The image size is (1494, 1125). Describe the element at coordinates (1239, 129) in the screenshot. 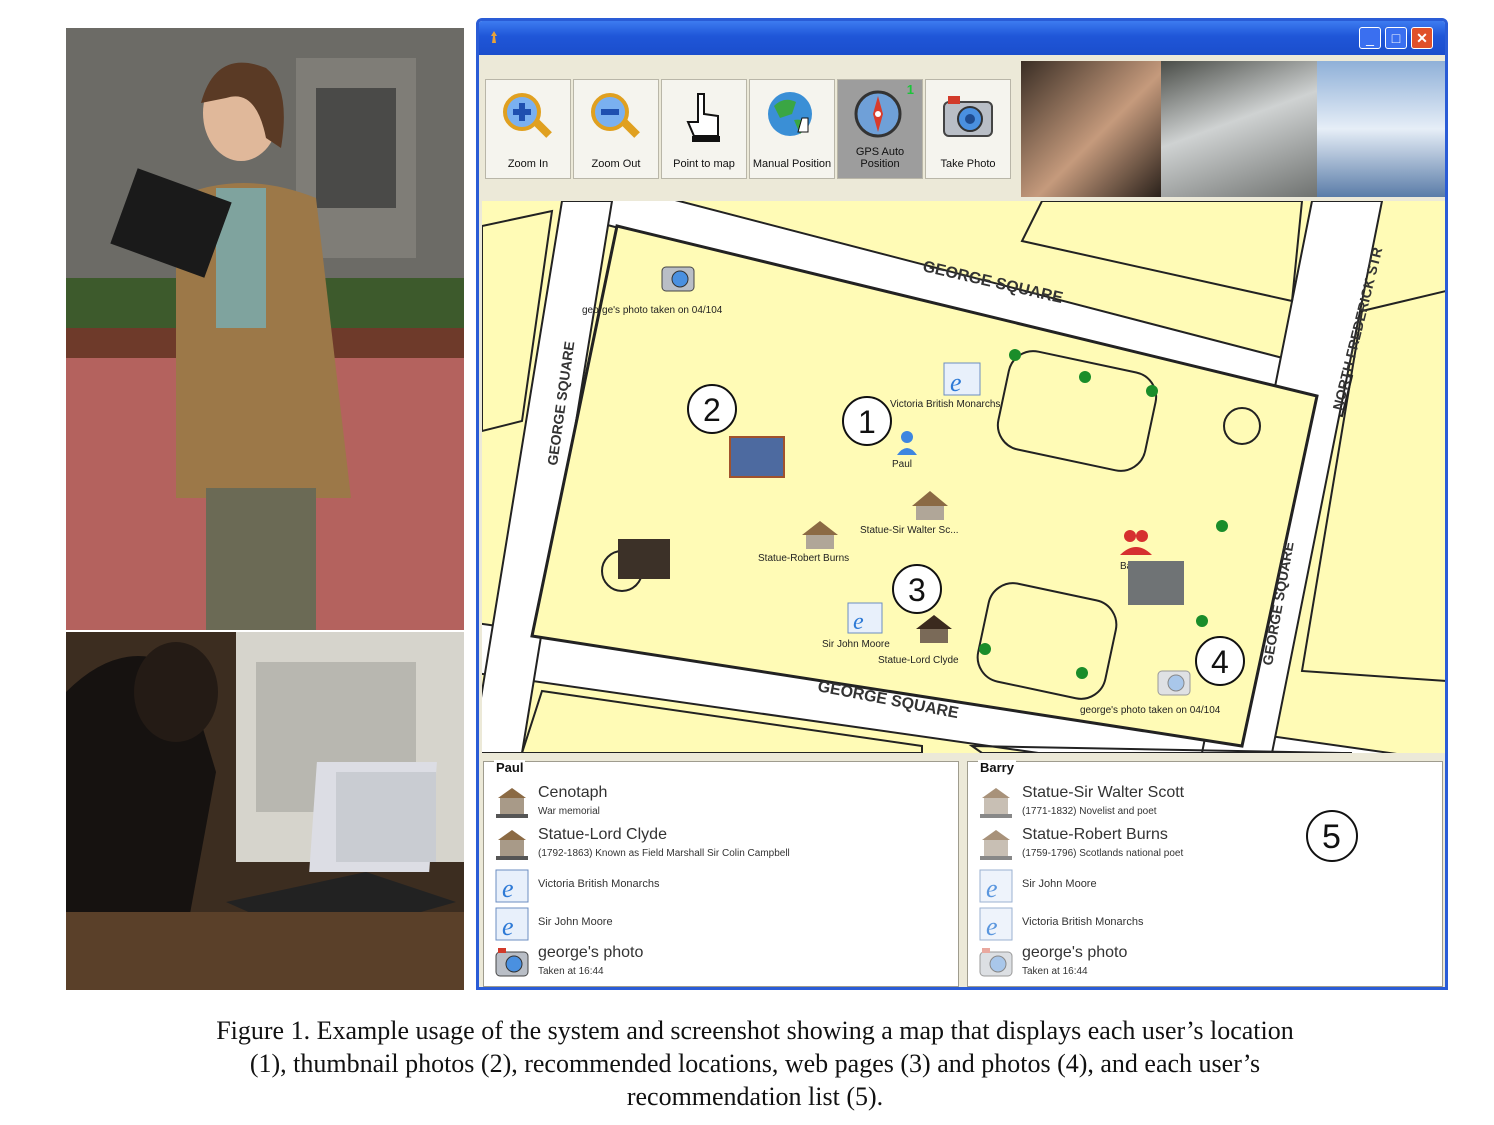

I see `lion-statue-photo` at that location.